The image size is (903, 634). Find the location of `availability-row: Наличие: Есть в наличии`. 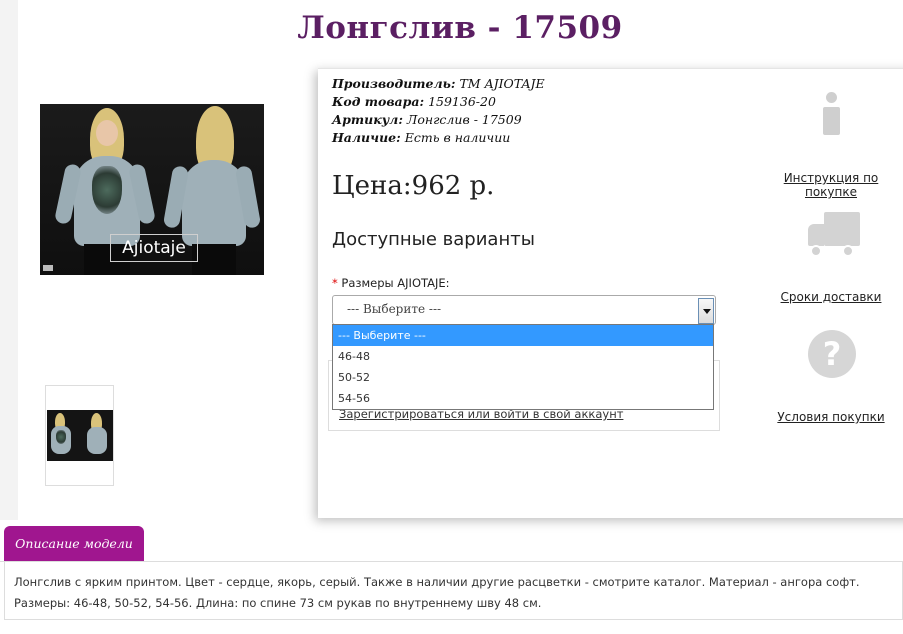

availability-row: Наличие: Есть в наличии is located at coordinates (438, 138).